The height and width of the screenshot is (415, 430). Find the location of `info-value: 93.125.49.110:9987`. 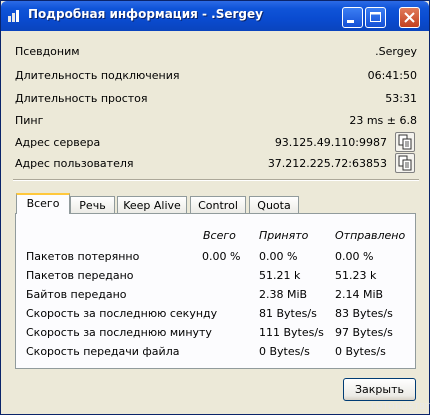

info-value: 93.125.49.110:9987 is located at coordinates (330, 142).